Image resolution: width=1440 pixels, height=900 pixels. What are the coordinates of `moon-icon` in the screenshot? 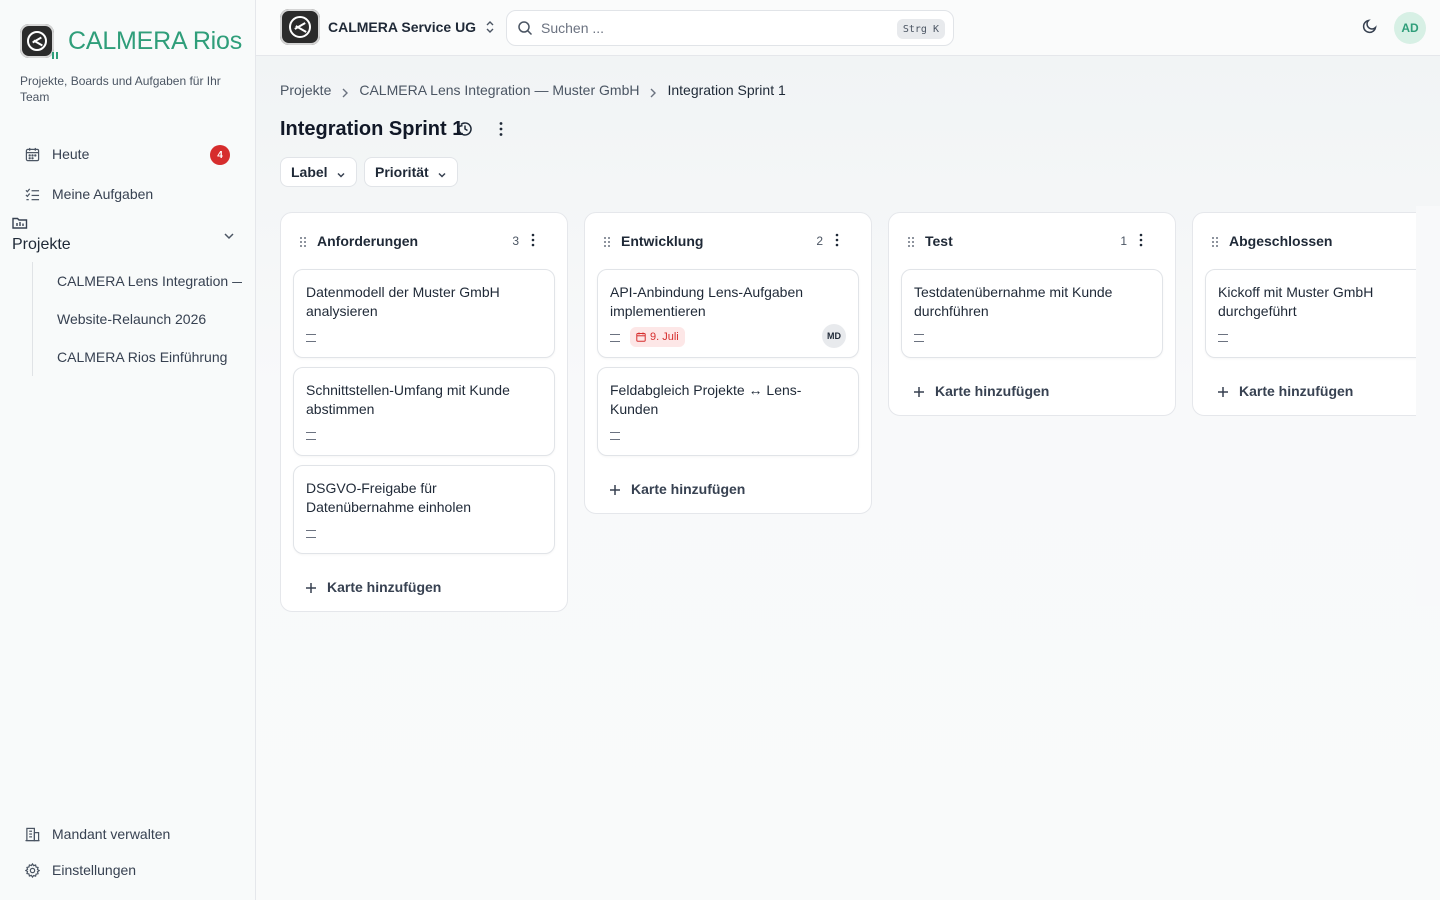 It's located at (1370, 28).